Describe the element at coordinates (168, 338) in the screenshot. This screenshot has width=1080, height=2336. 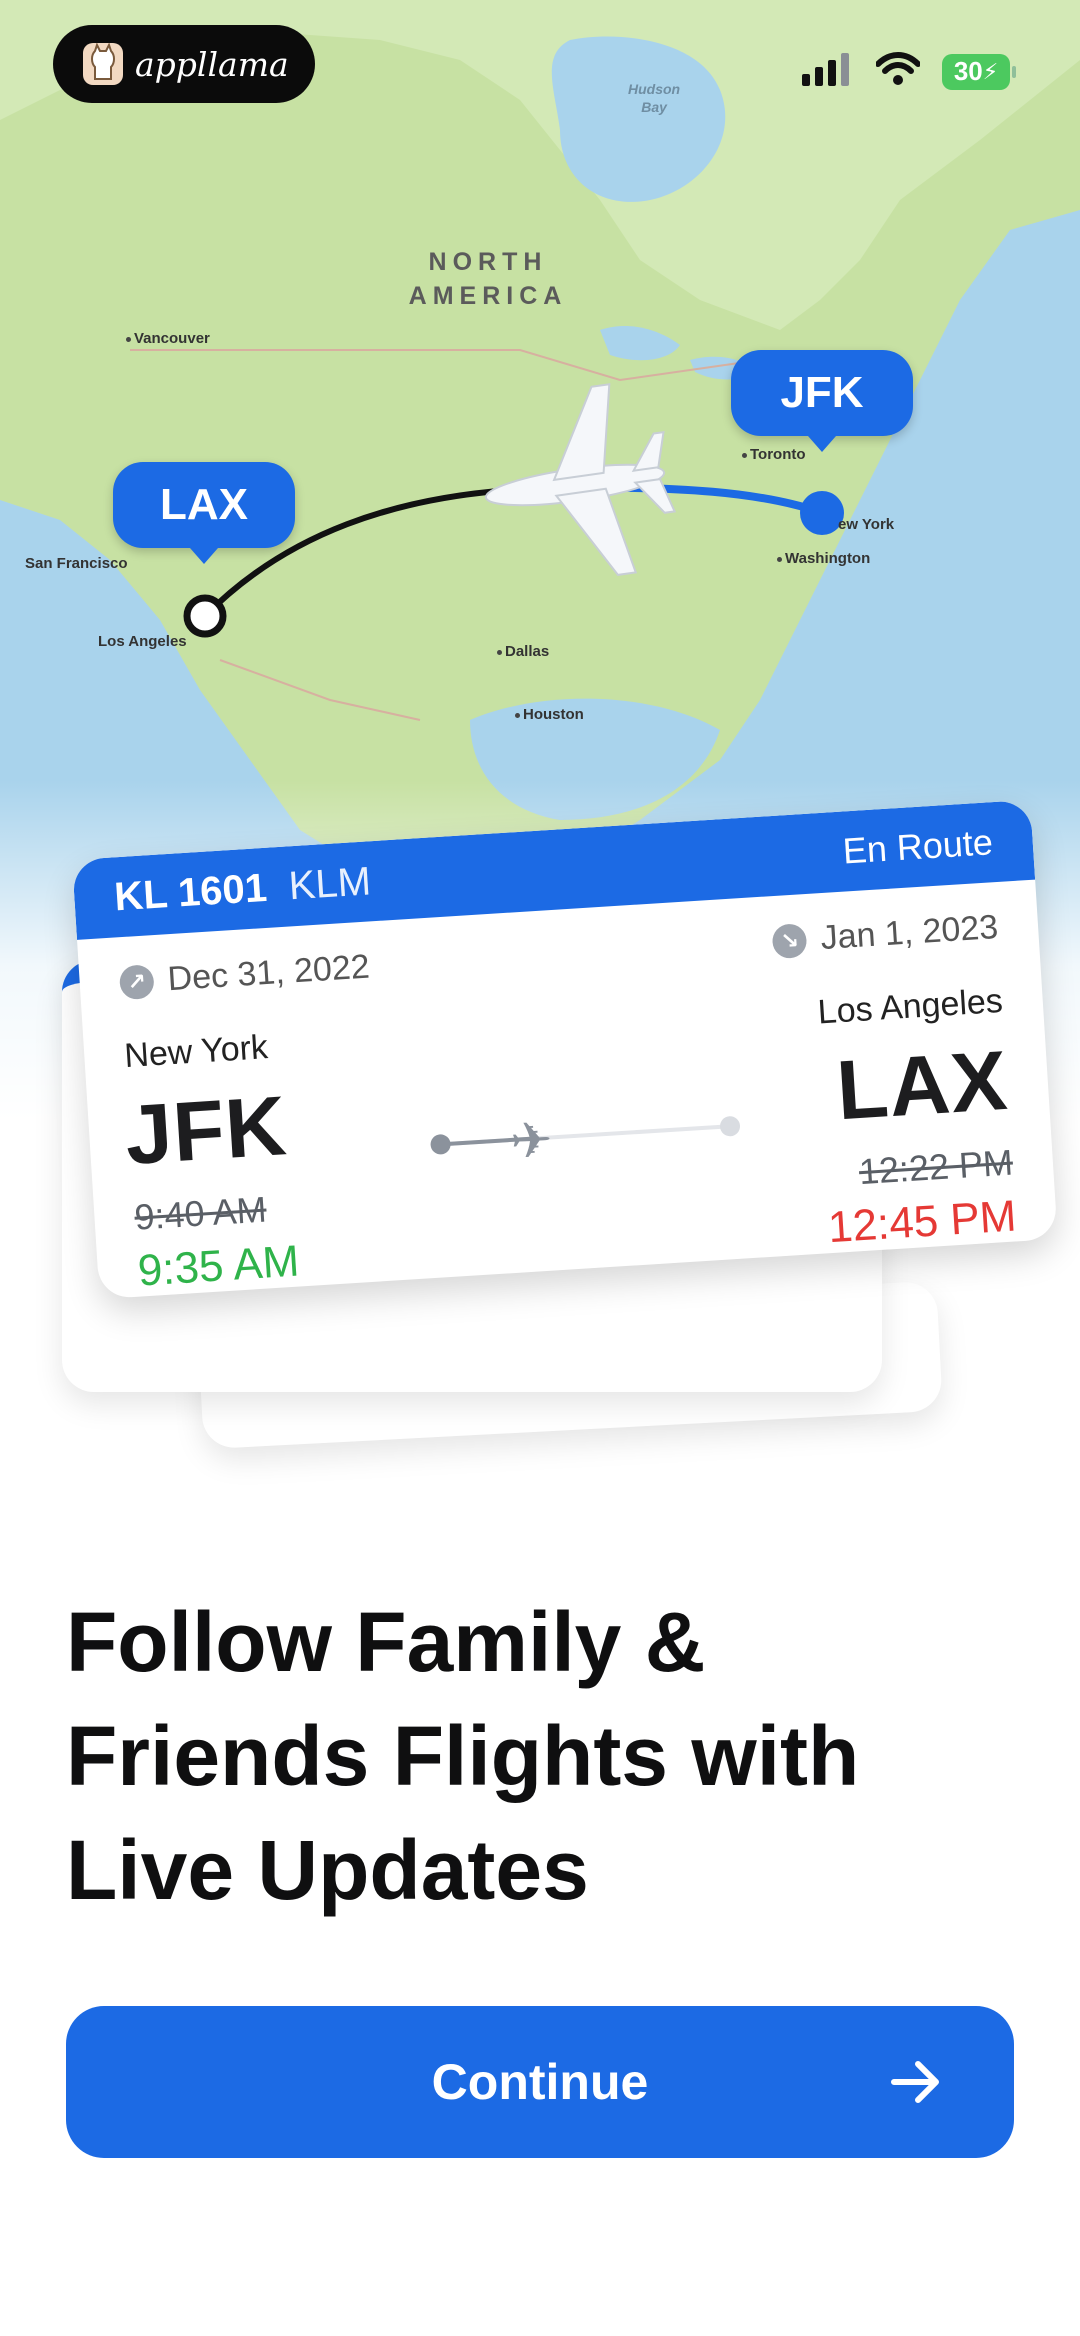
I see `city-label: Vancouver` at that location.